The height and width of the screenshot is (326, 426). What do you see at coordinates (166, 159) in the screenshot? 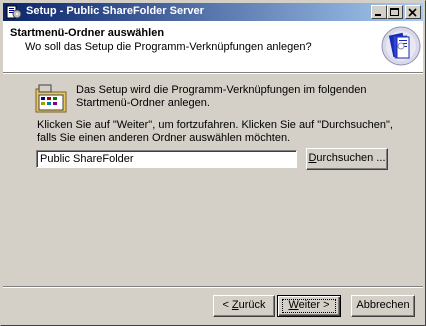
I see `start-menu-folder-input: Public ShareFolder` at bounding box center [166, 159].